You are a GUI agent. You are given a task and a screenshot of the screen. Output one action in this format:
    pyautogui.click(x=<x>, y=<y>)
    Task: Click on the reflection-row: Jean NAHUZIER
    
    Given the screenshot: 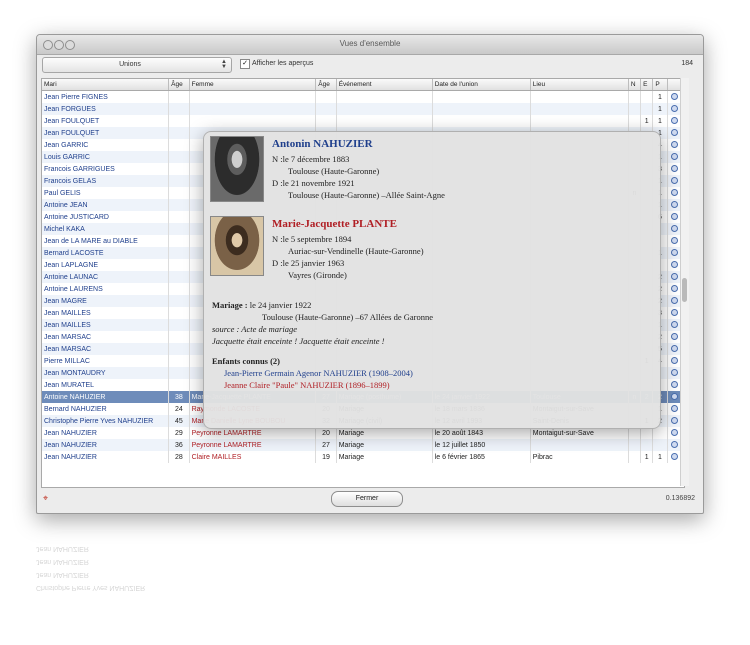 What is the action you would take?
    pyautogui.click(x=62, y=548)
    